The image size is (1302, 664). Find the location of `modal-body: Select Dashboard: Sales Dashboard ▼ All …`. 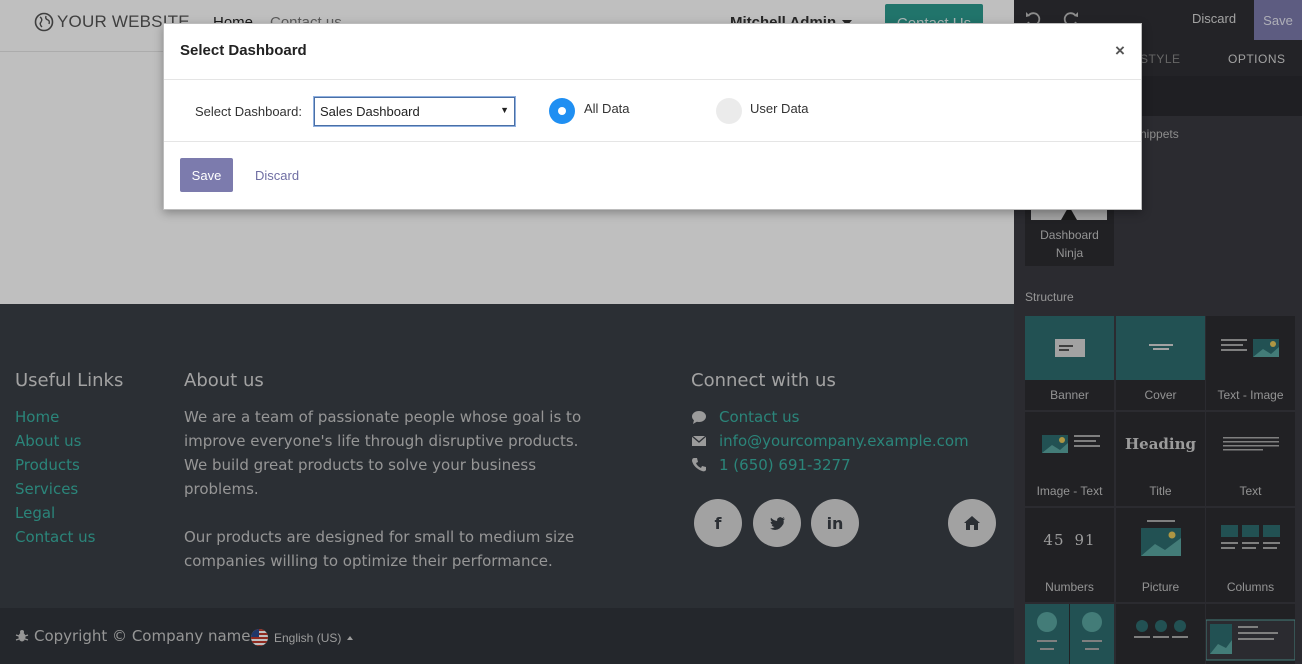

modal-body: Select Dashboard: Sales Dashboard ▼ All … is located at coordinates (652, 111).